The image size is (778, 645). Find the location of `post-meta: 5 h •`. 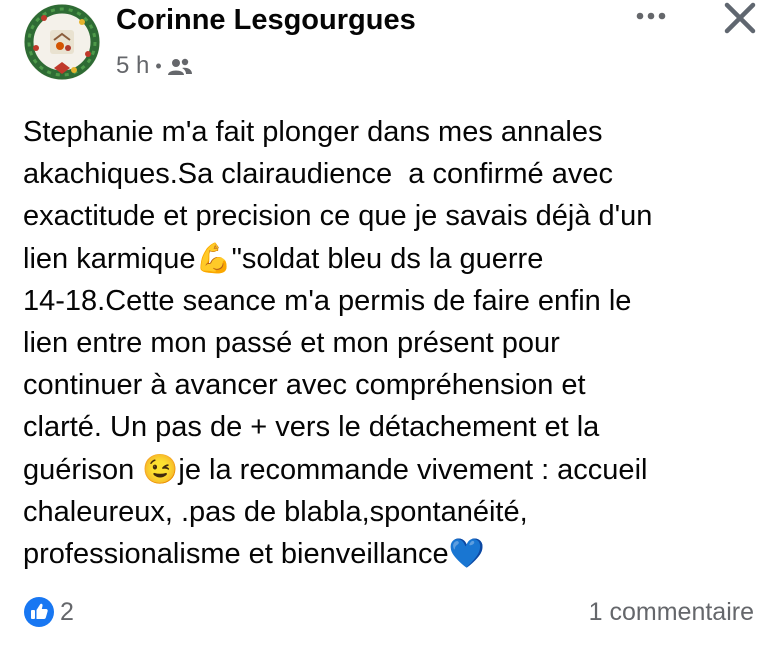

post-meta: 5 h • is located at coordinates (154, 66).